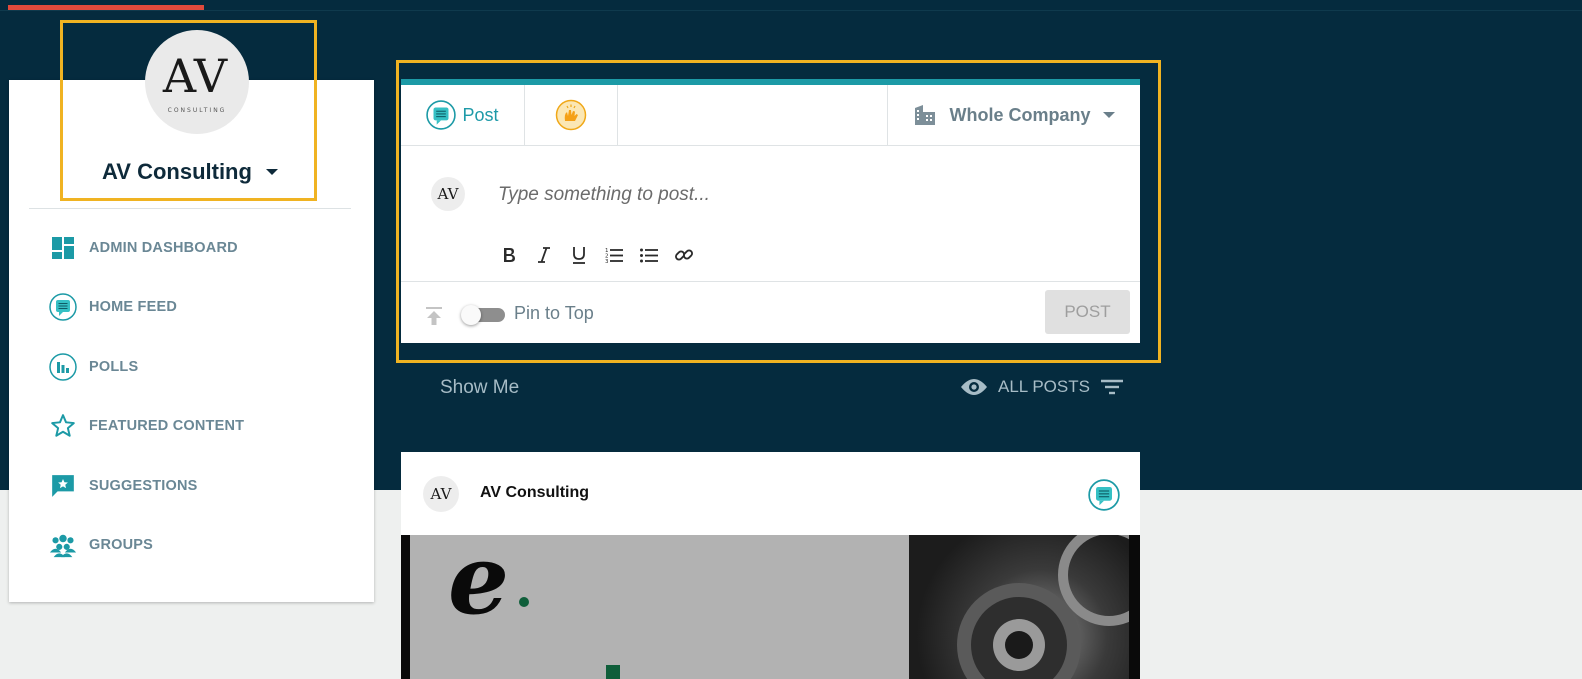  I want to click on link-icon, so click(683, 255).